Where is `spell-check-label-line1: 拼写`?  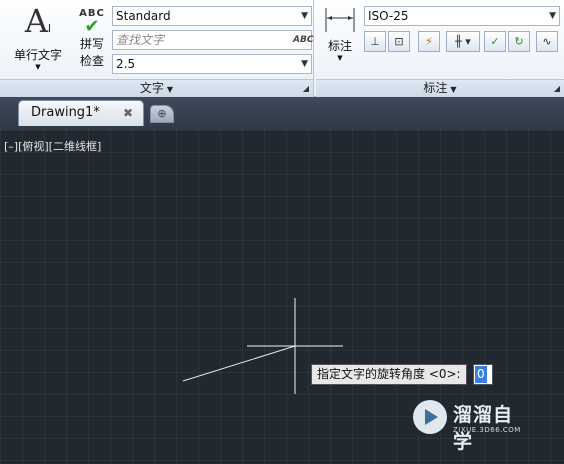
spell-check-label-line1: 拼写 is located at coordinates (91, 44).